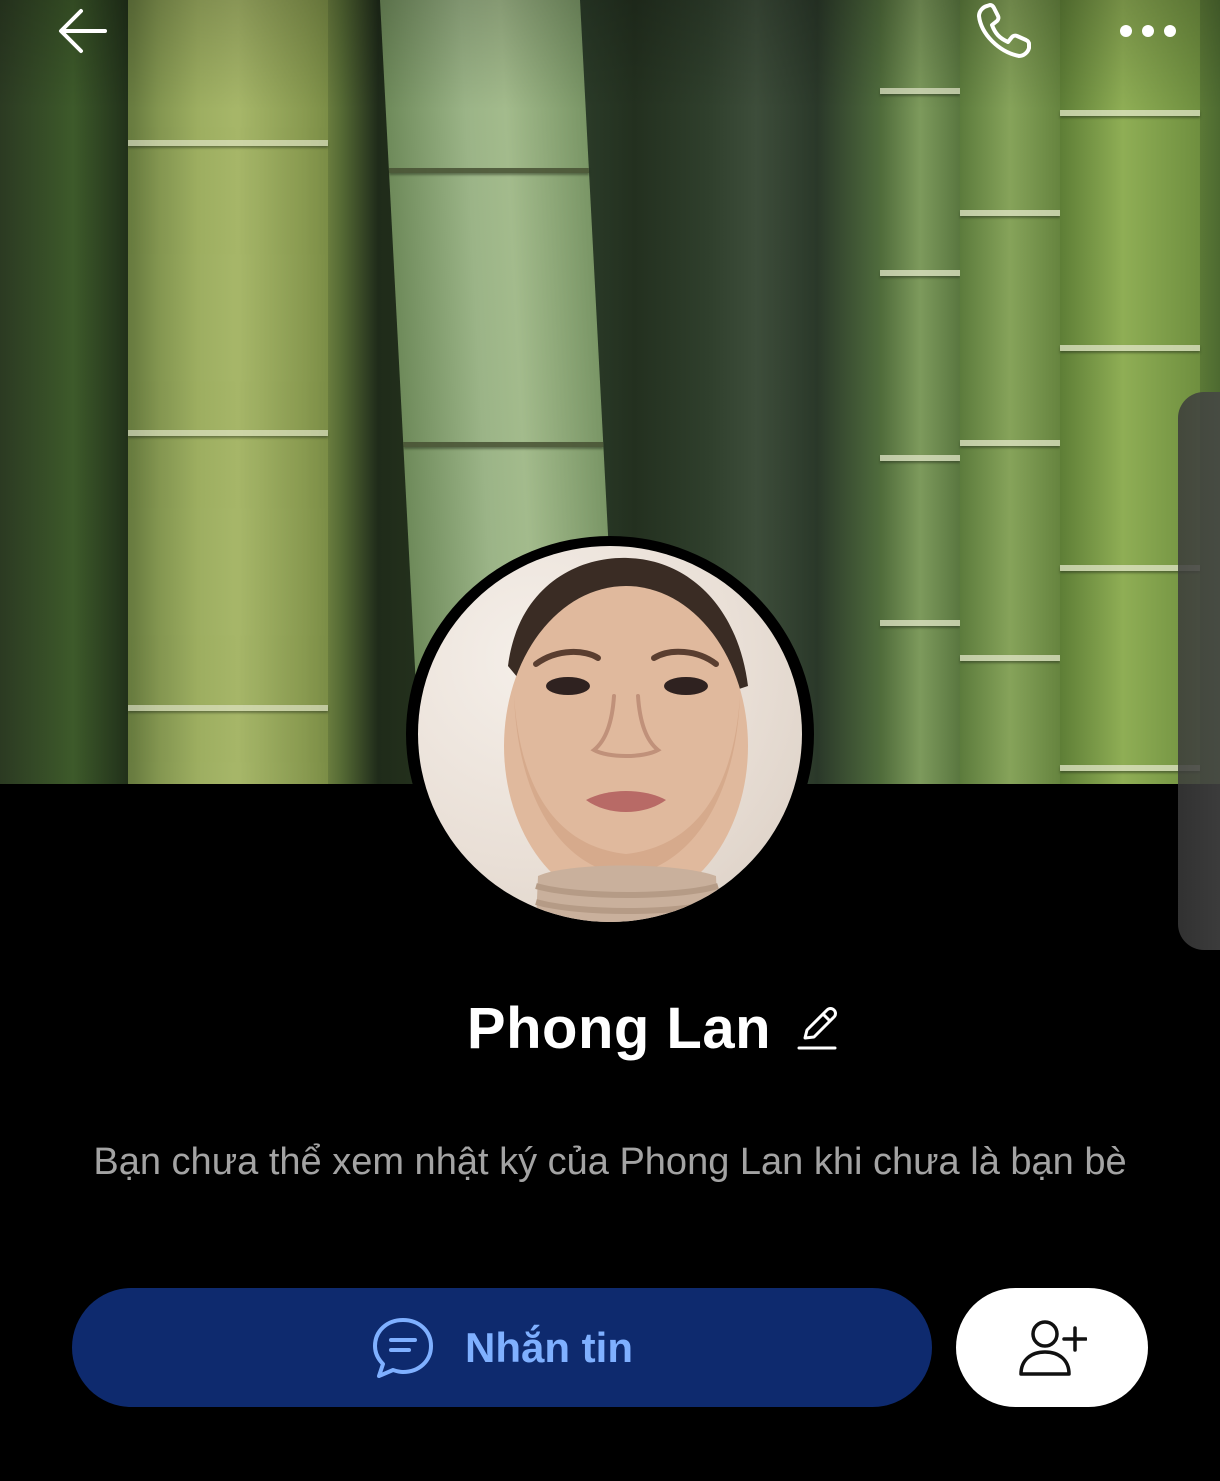  What do you see at coordinates (619, 1028) in the screenshot?
I see `profile-name: Phong Lan` at bounding box center [619, 1028].